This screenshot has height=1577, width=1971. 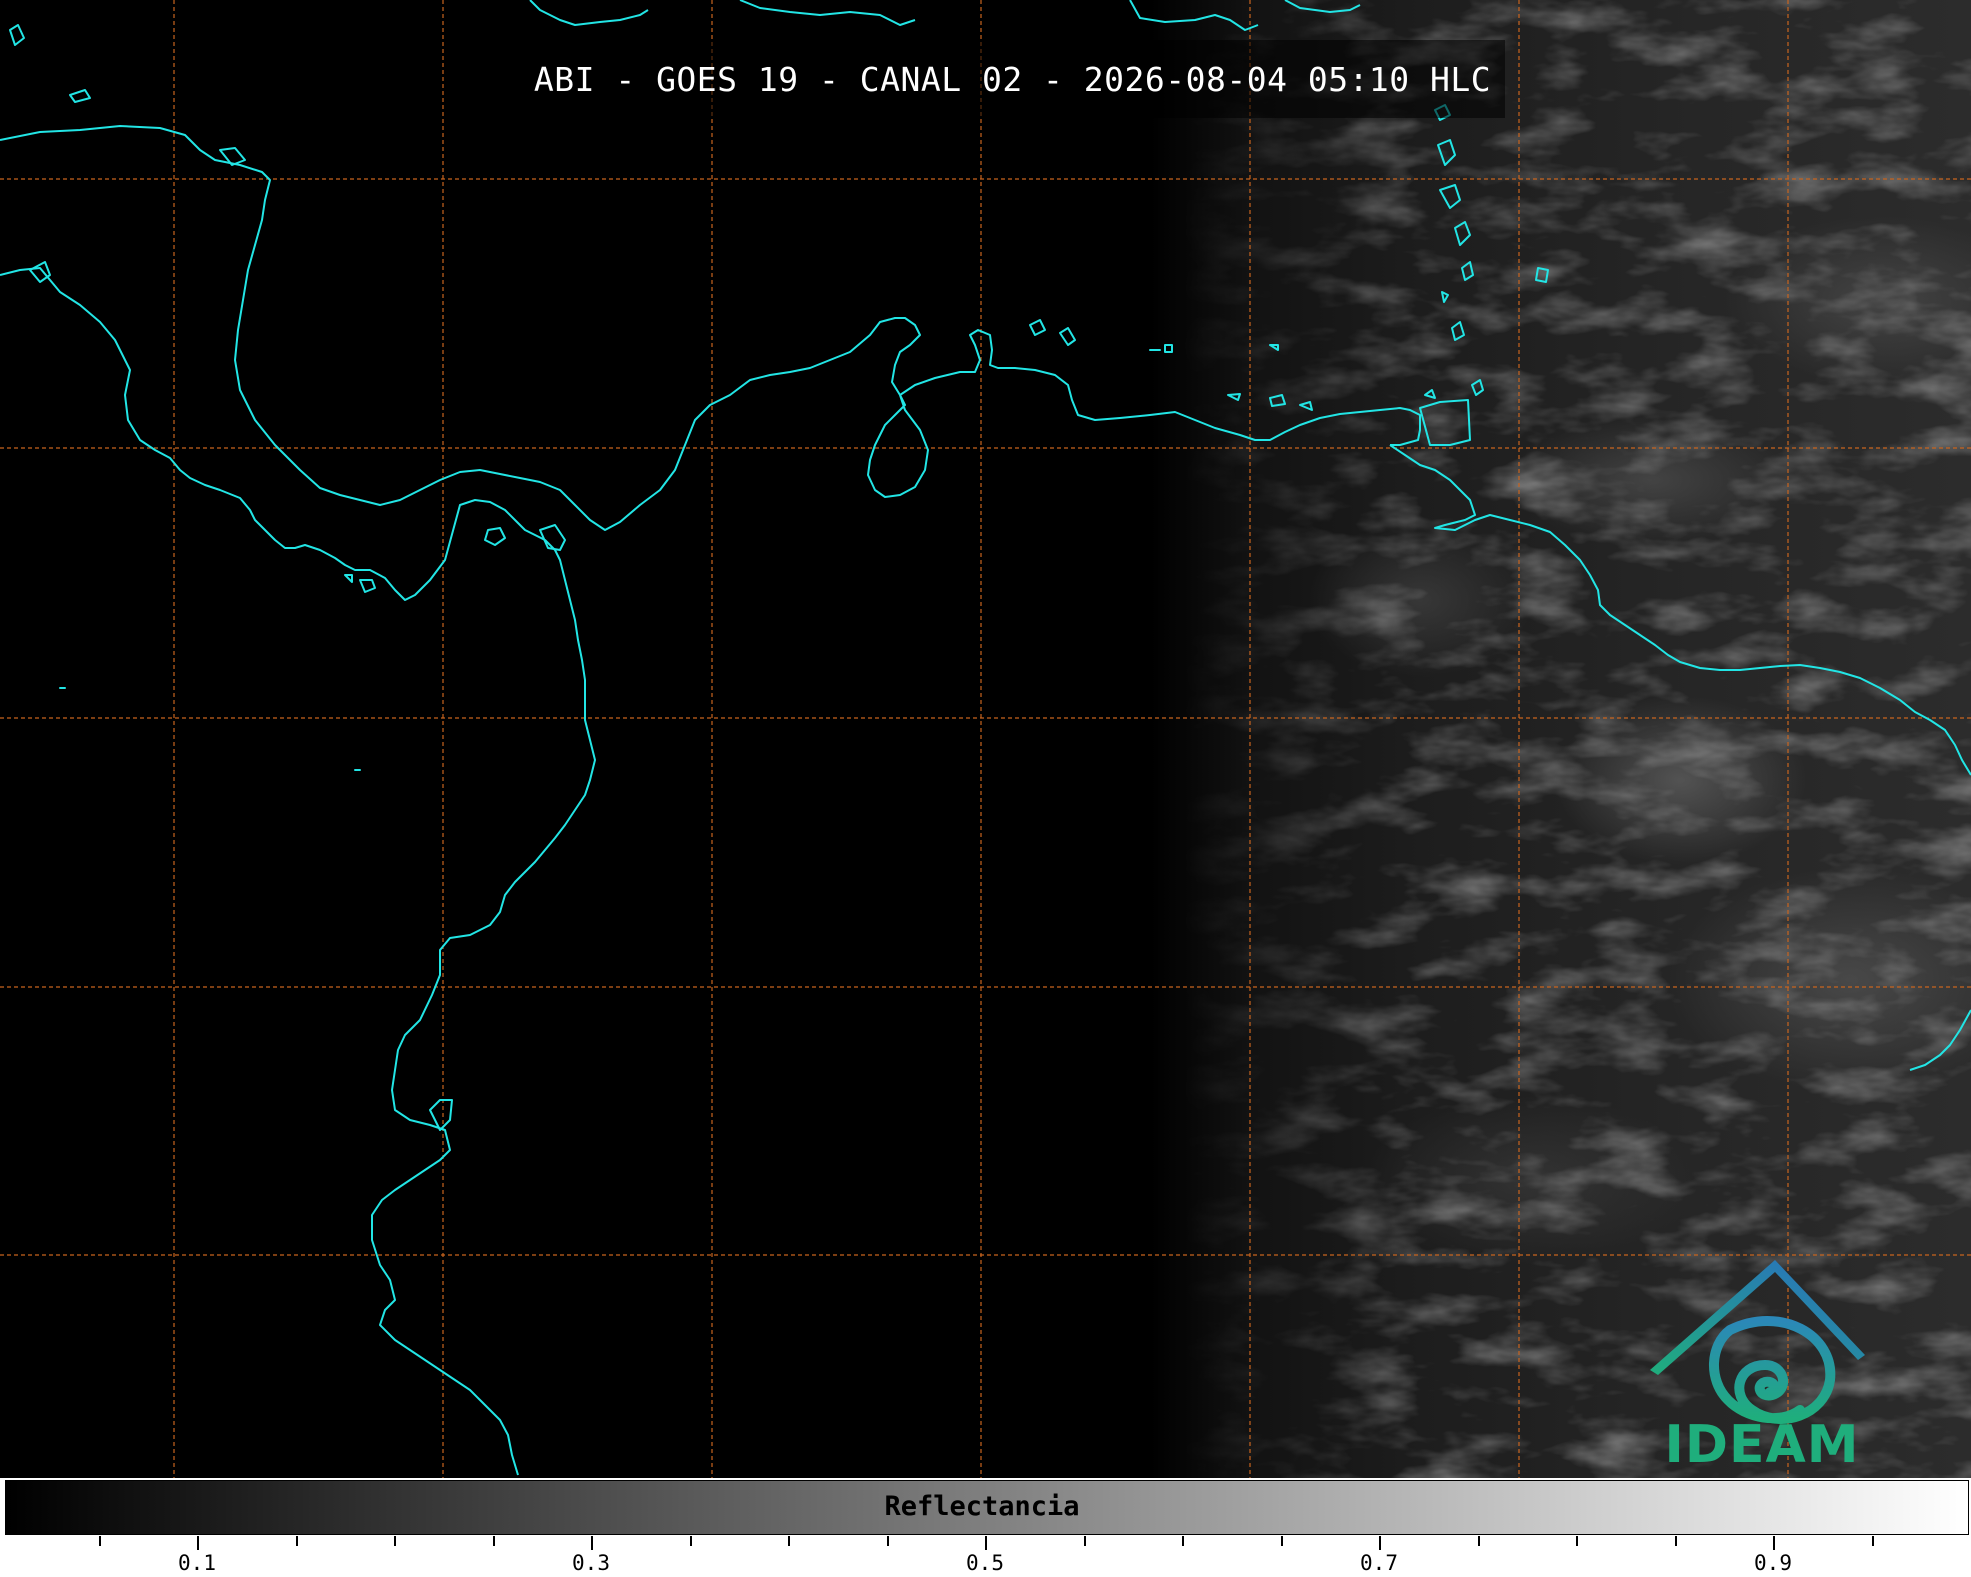 What do you see at coordinates (1773, 1563) in the screenshot?
I see `colorbar-tick-label: 0.9` at bounding box center [1773, 1563].